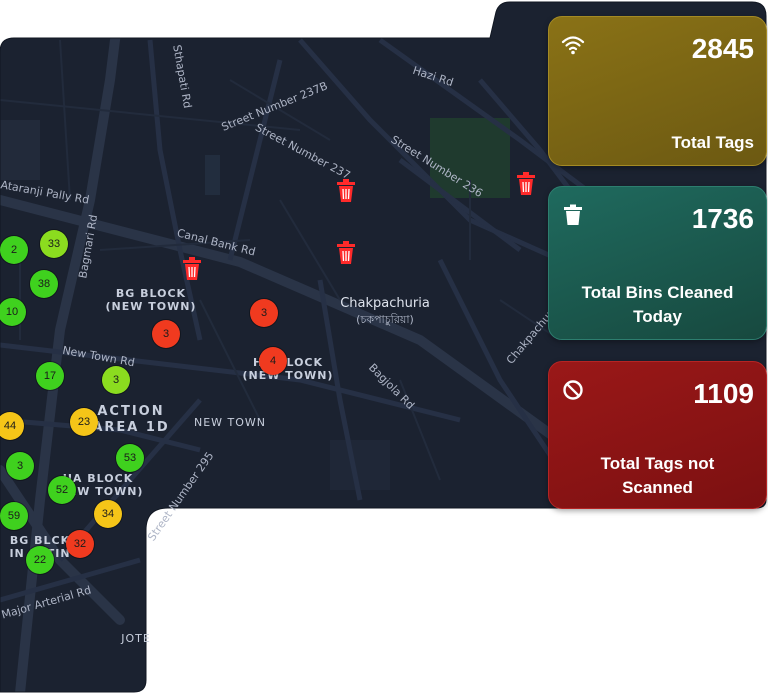 Image resolution: width=768 pixels, height=693 pixels. What do you see at coordinates (273, 361) in the screenshot?
I see `cluster-marker: 4` at bounding box center [273, 361].